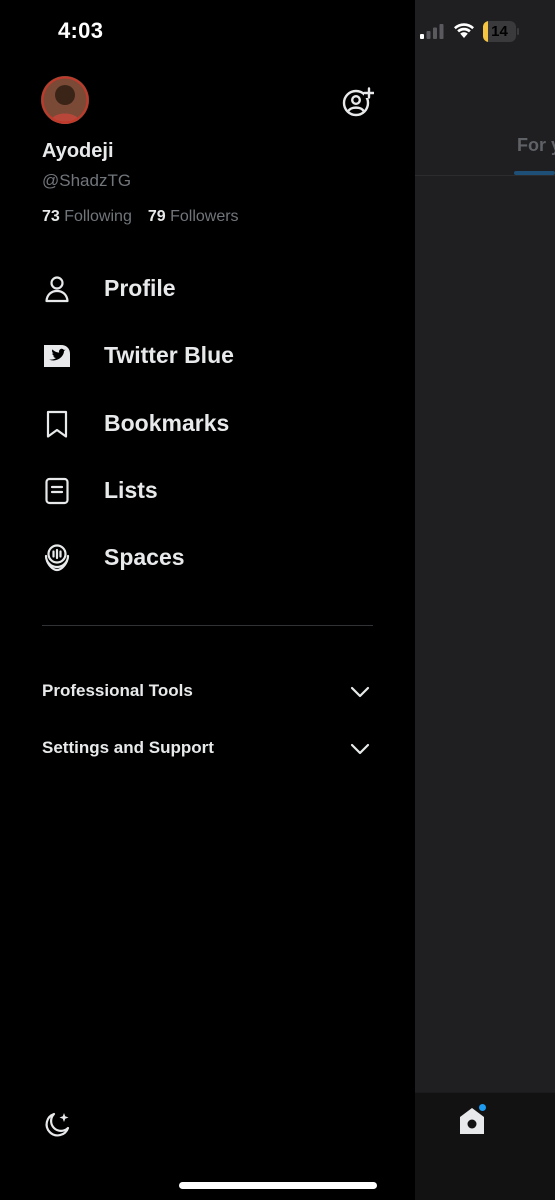 This screenshot has height=1200, width=555. What do you see at coordinates (156, 216) in the screenshot?
I see `followers-count: 79` at bounding box center [156, 216].